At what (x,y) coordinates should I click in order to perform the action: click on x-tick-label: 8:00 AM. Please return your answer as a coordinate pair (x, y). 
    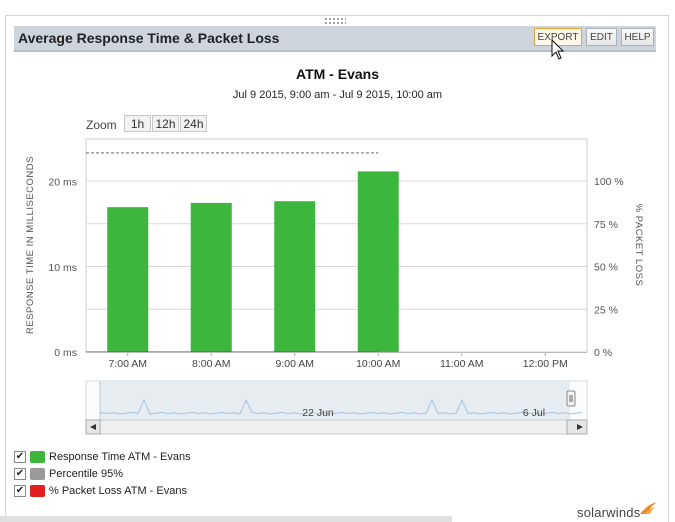
    Looking at the image, I should click on (211, 364).